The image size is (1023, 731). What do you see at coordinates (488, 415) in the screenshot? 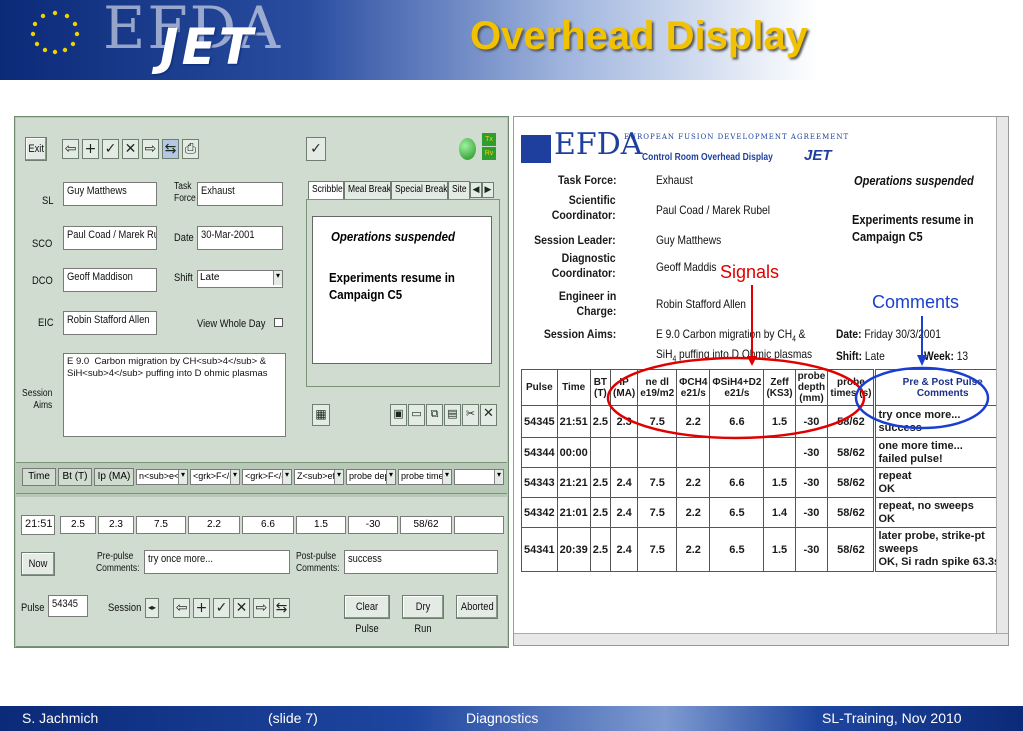
I see `delete-icon: ✕` at bounding box center [488, 415].